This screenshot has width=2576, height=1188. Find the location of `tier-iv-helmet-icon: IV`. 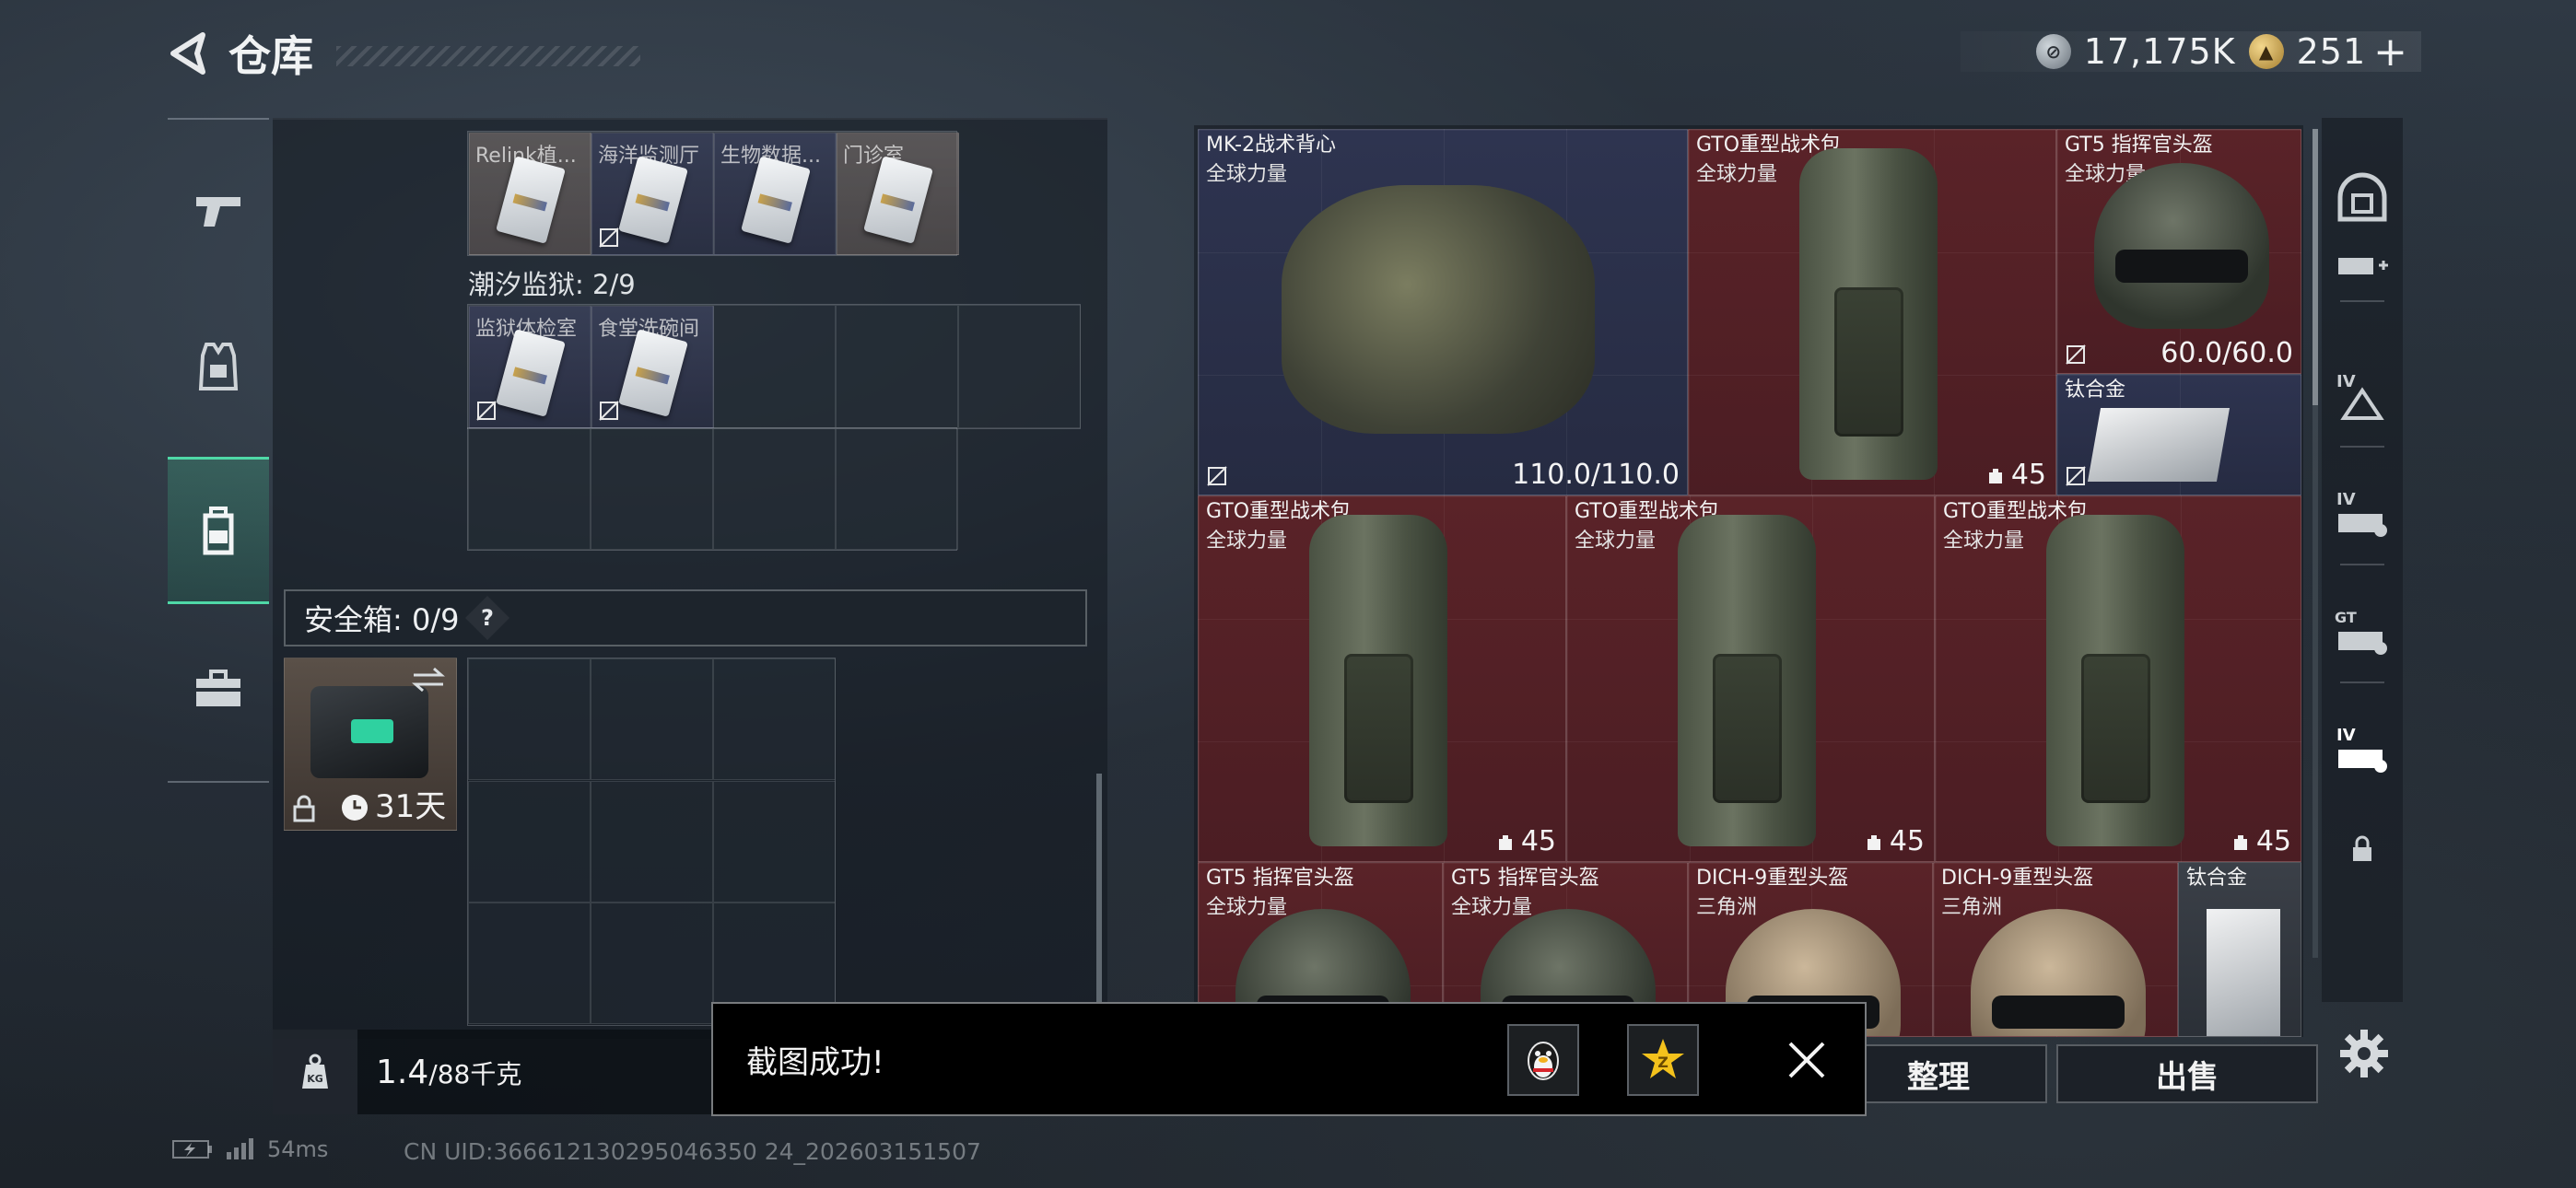

tier-iv-helmet-icon: IV is located at coordinates (2360, 396).